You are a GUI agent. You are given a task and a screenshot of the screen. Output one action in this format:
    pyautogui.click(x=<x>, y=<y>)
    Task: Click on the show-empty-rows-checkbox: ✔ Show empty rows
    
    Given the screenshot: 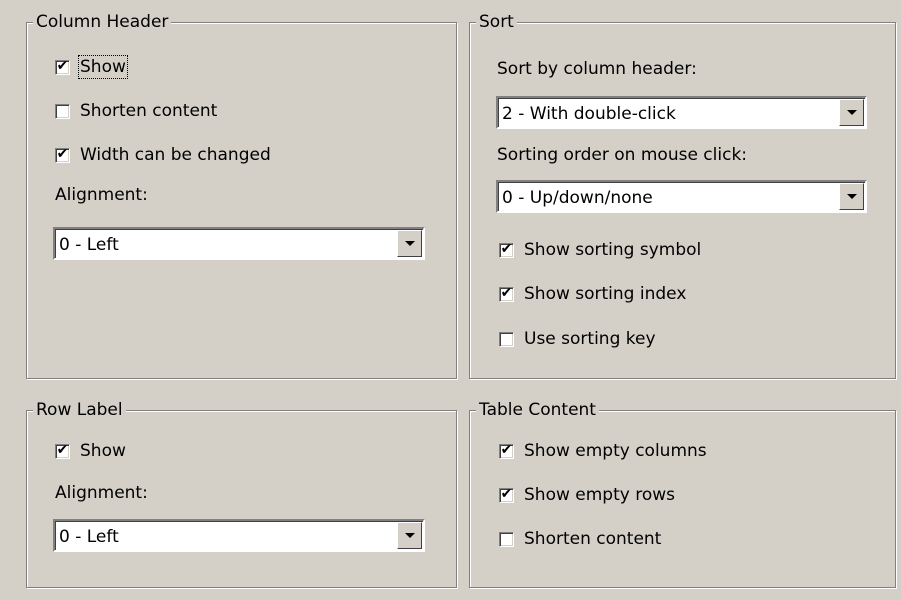 What is the action you would take?
    pyautogui.click(x=587, y=495)
    